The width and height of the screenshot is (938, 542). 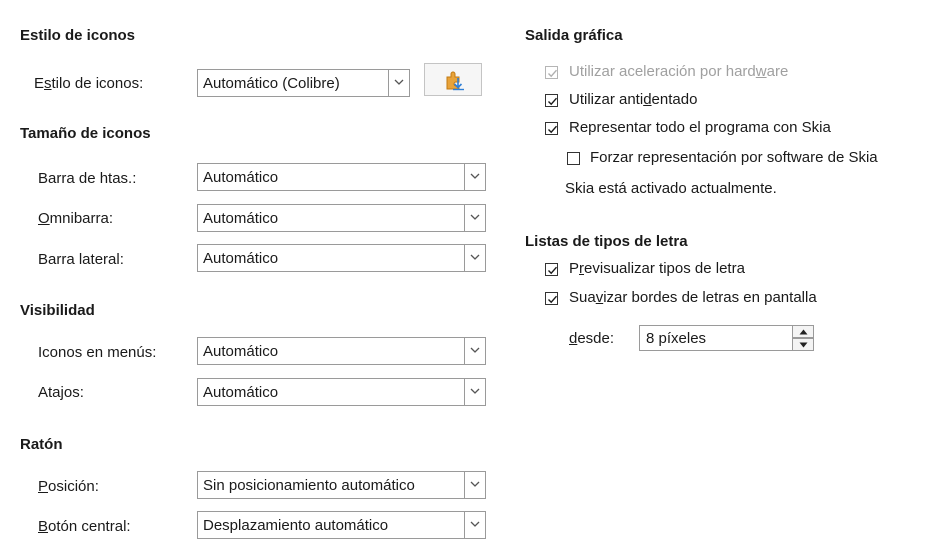 I want to click on spin-buttons, so click(x=803, y=338).